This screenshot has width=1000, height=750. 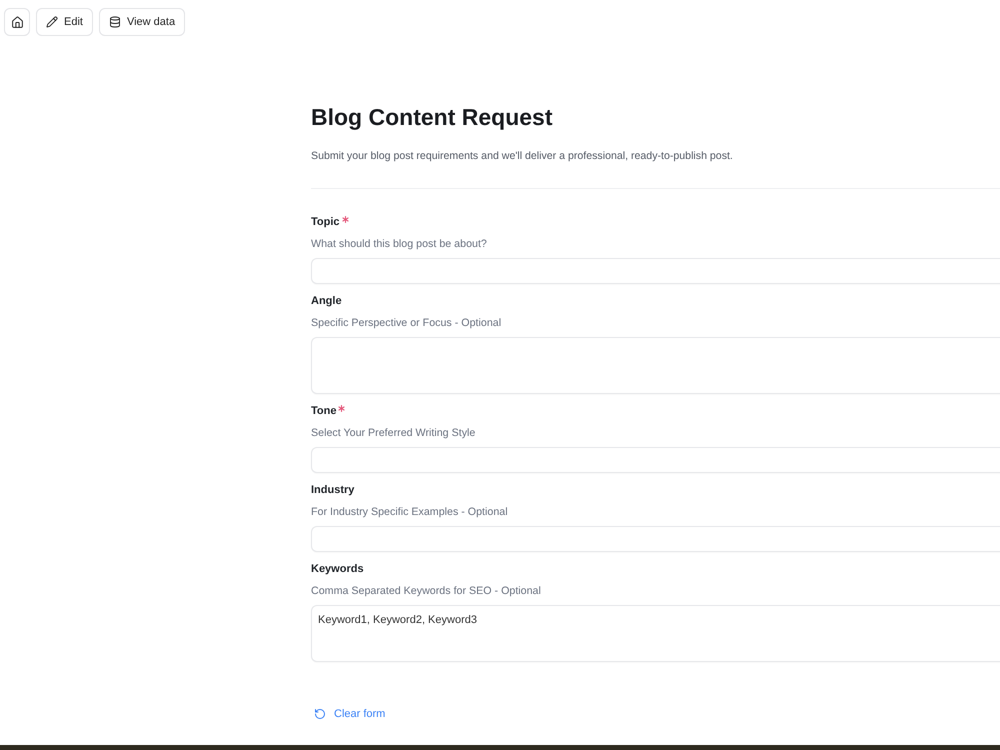 I want to click on clear-form-button: Clear form, so click(x=348, y=714).